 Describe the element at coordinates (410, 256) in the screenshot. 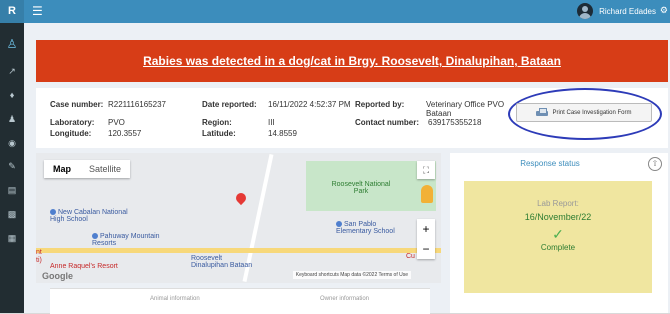

I see `place-cut: Cu` at that location.